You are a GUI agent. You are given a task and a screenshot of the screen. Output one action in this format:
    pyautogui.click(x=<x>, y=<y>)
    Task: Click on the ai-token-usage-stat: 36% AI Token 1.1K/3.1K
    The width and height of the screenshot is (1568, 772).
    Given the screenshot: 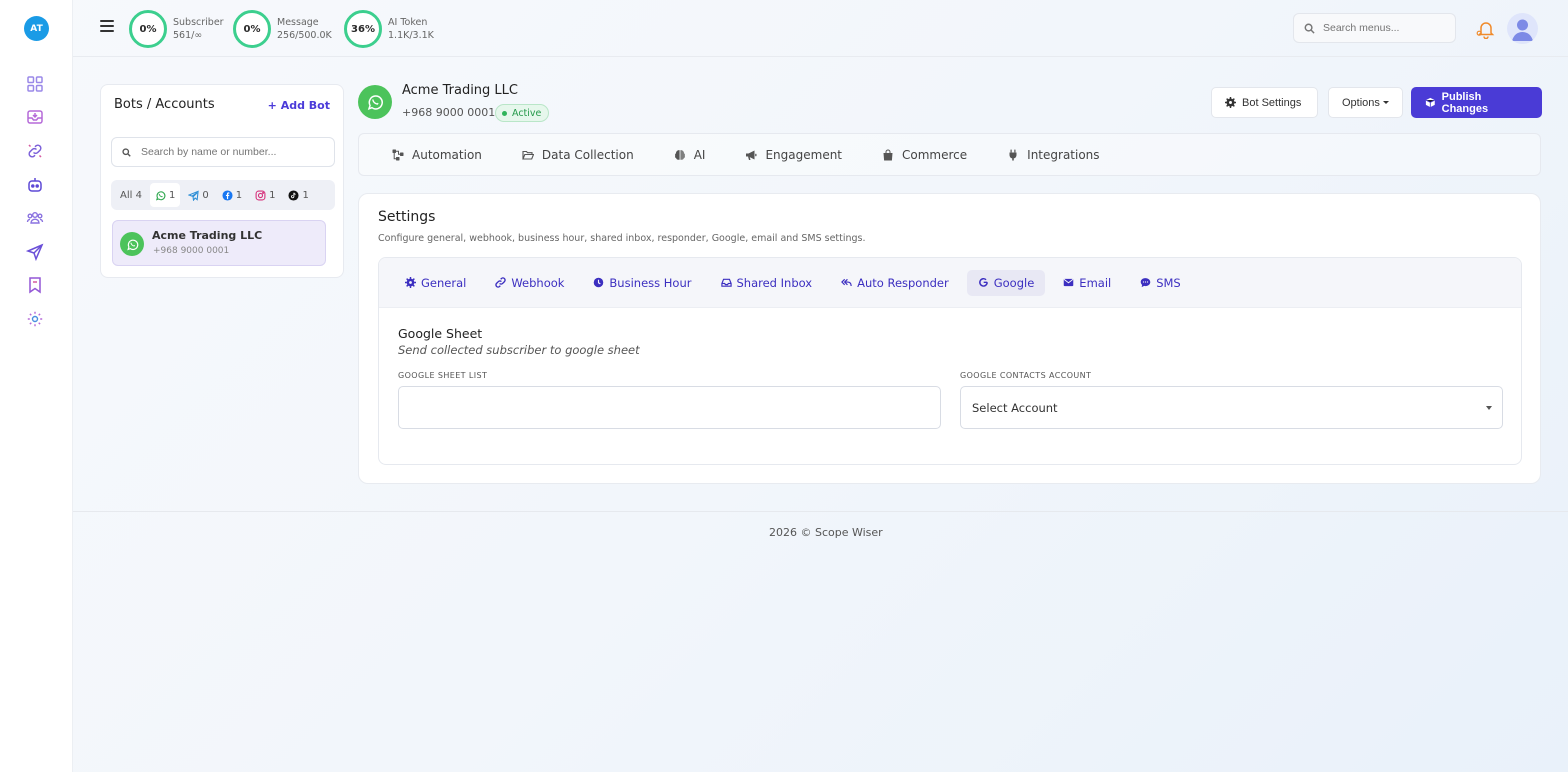 What is the action you would take?
    pyautogui.click(x=389, y=29)
    